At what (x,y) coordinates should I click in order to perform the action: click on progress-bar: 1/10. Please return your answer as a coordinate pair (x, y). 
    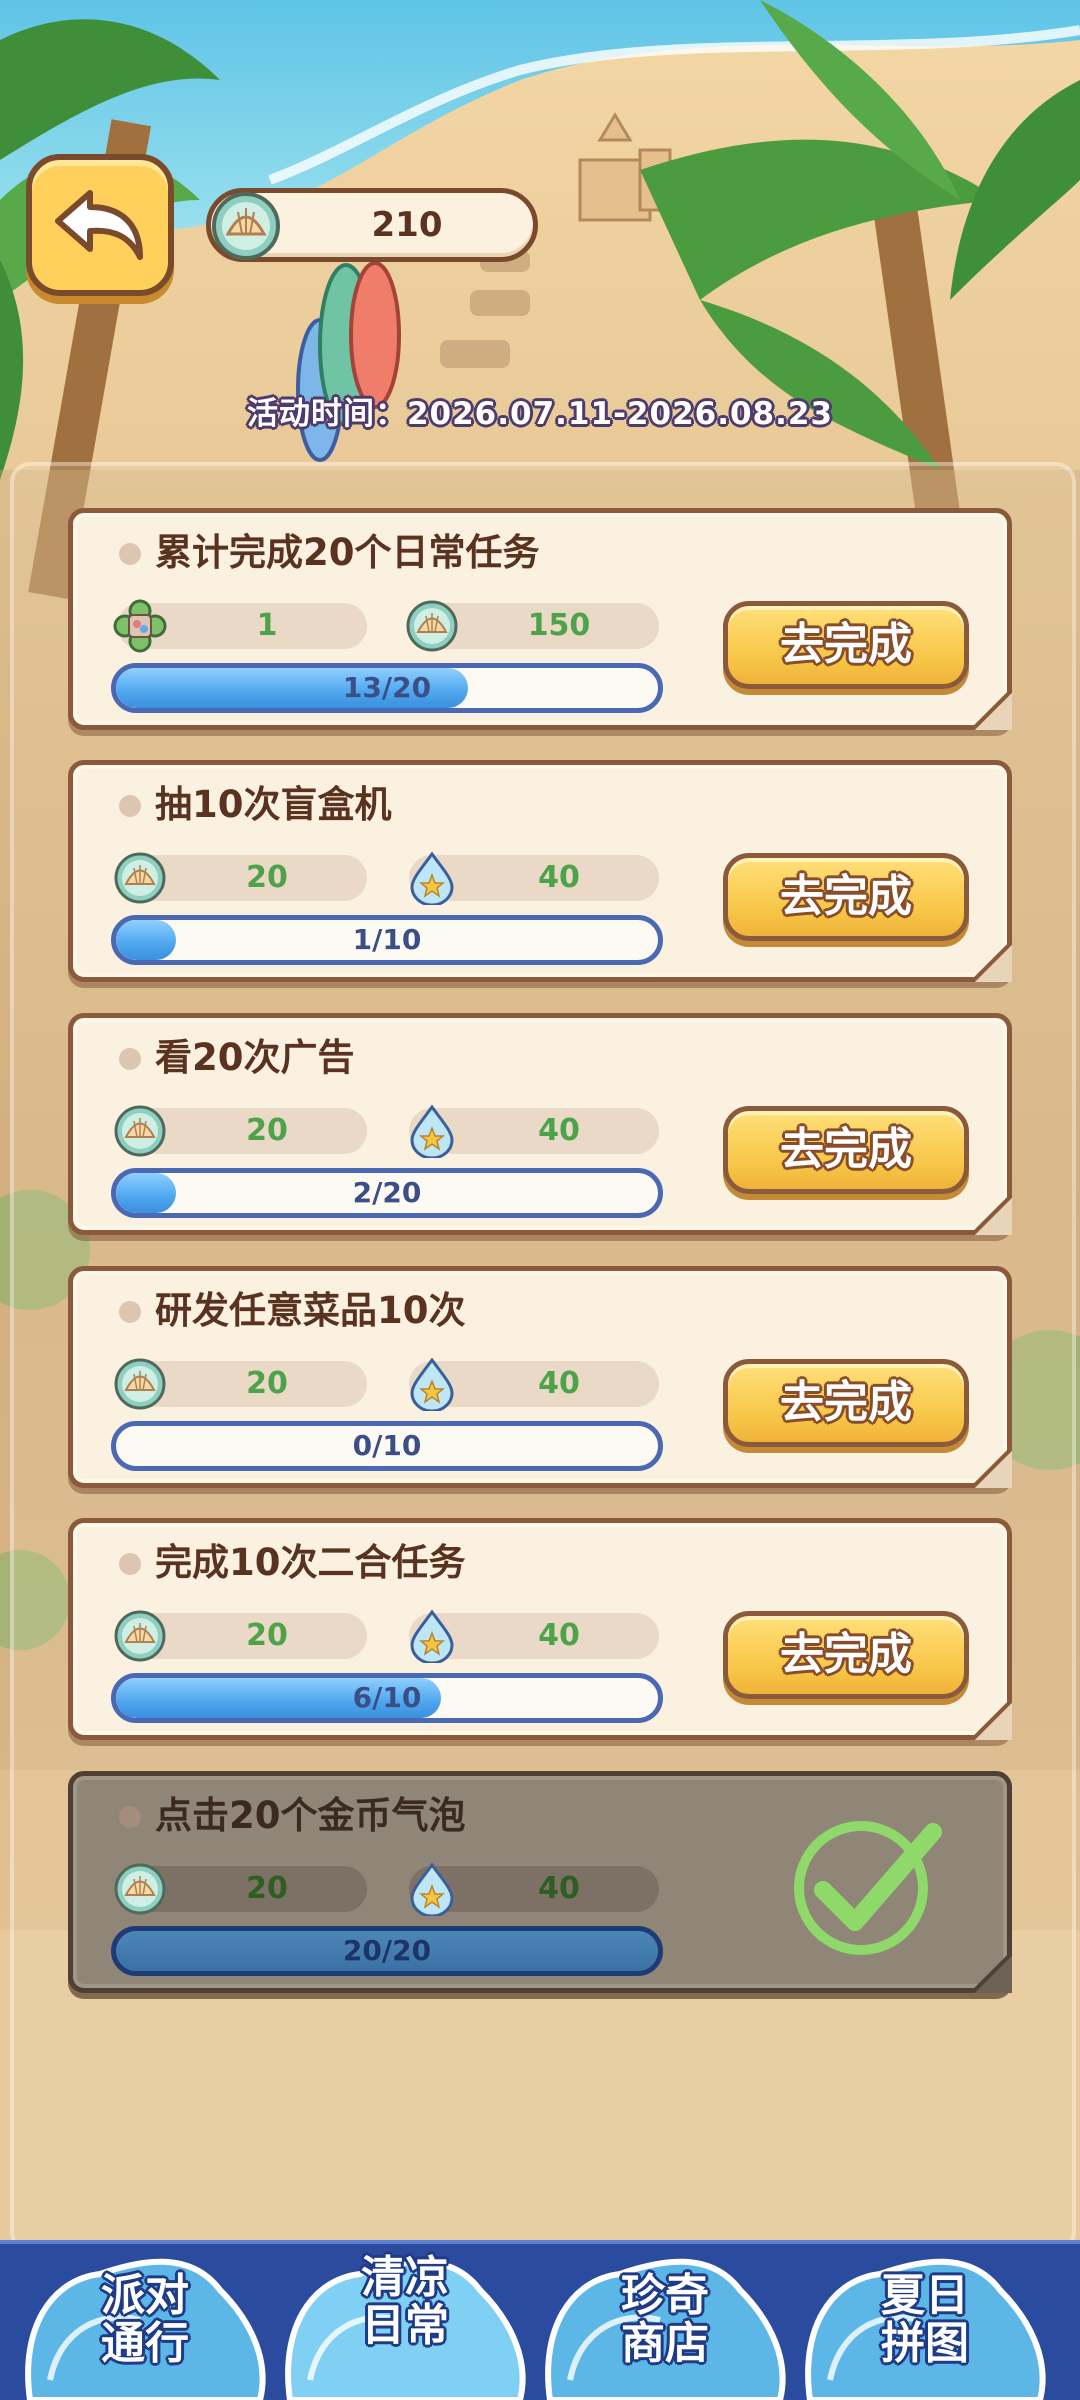
    Looking at the image, I should click on (387, 940).